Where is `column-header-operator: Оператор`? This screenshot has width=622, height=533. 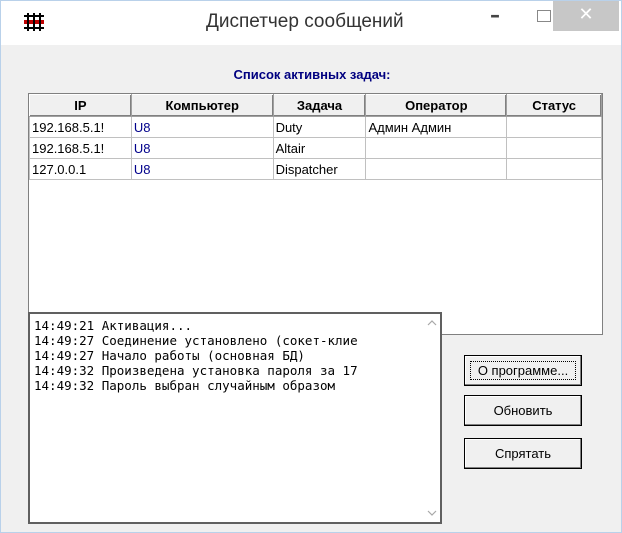
column-header-operator: Оператор is located at coordinates (436, 105).